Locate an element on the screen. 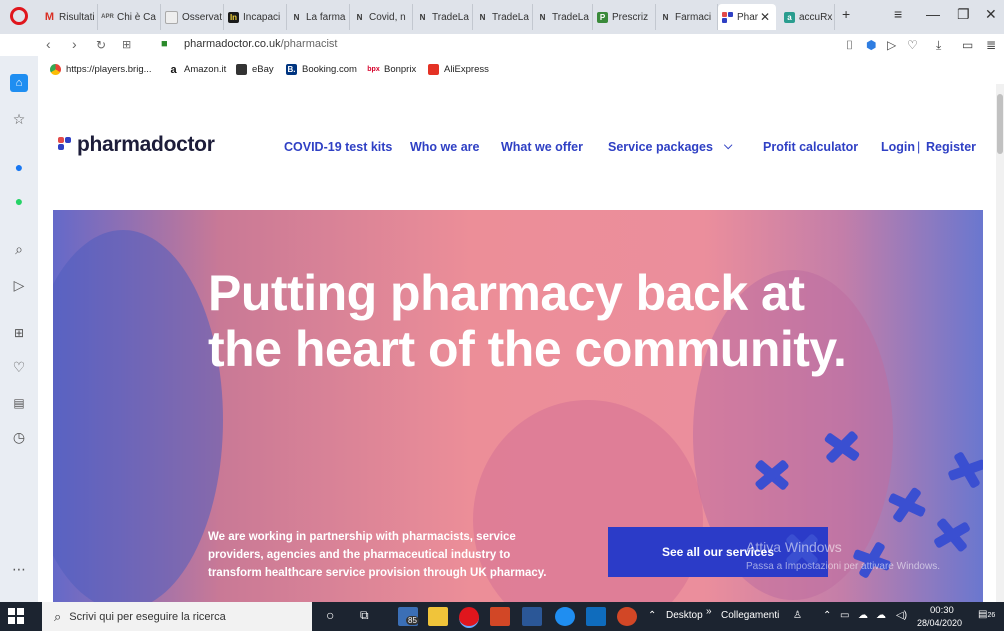 The image size is (1004, 631). more-icon: ⋯ is located at coordinates (19, 569).